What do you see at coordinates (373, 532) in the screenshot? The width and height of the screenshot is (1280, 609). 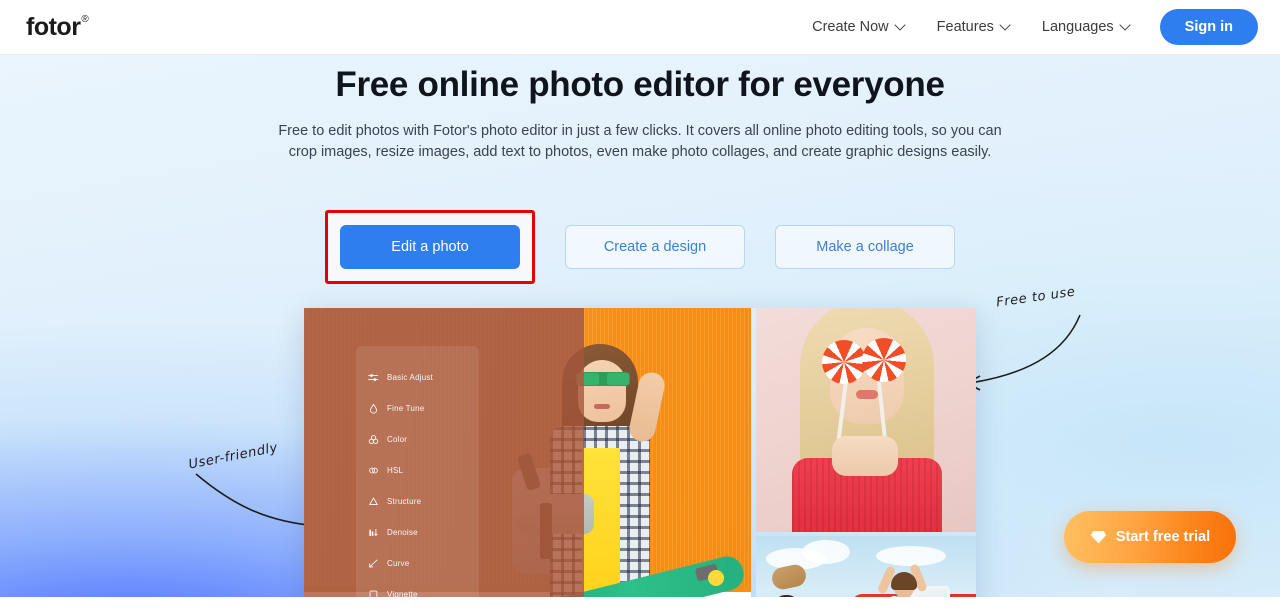 I see `bars-arrow-icon` at bounding box center [373, 532].